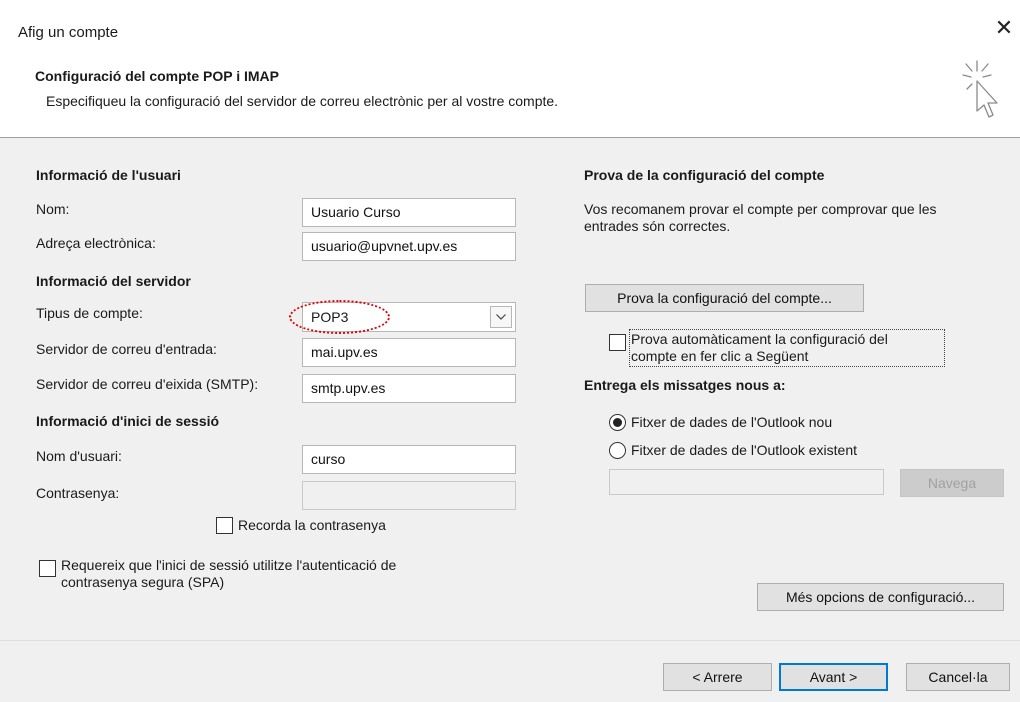  I want to click on existing-data-file-label: Fitxer de dades de l'Outlook existent, so click(744, 450).